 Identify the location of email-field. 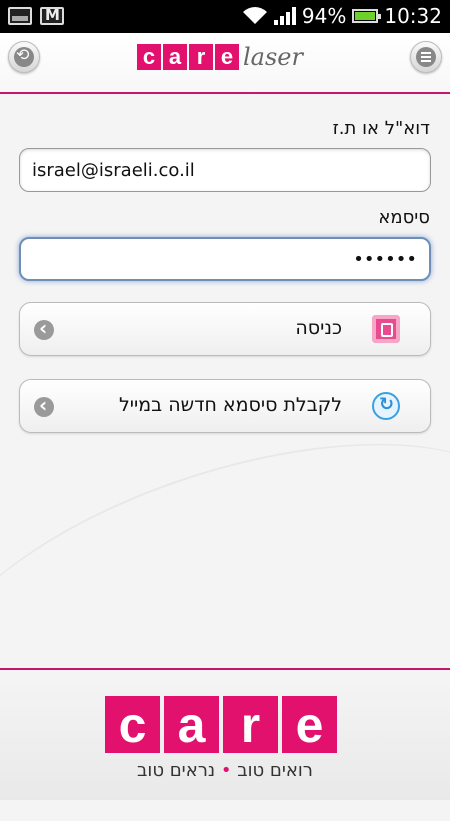
(225, 170).